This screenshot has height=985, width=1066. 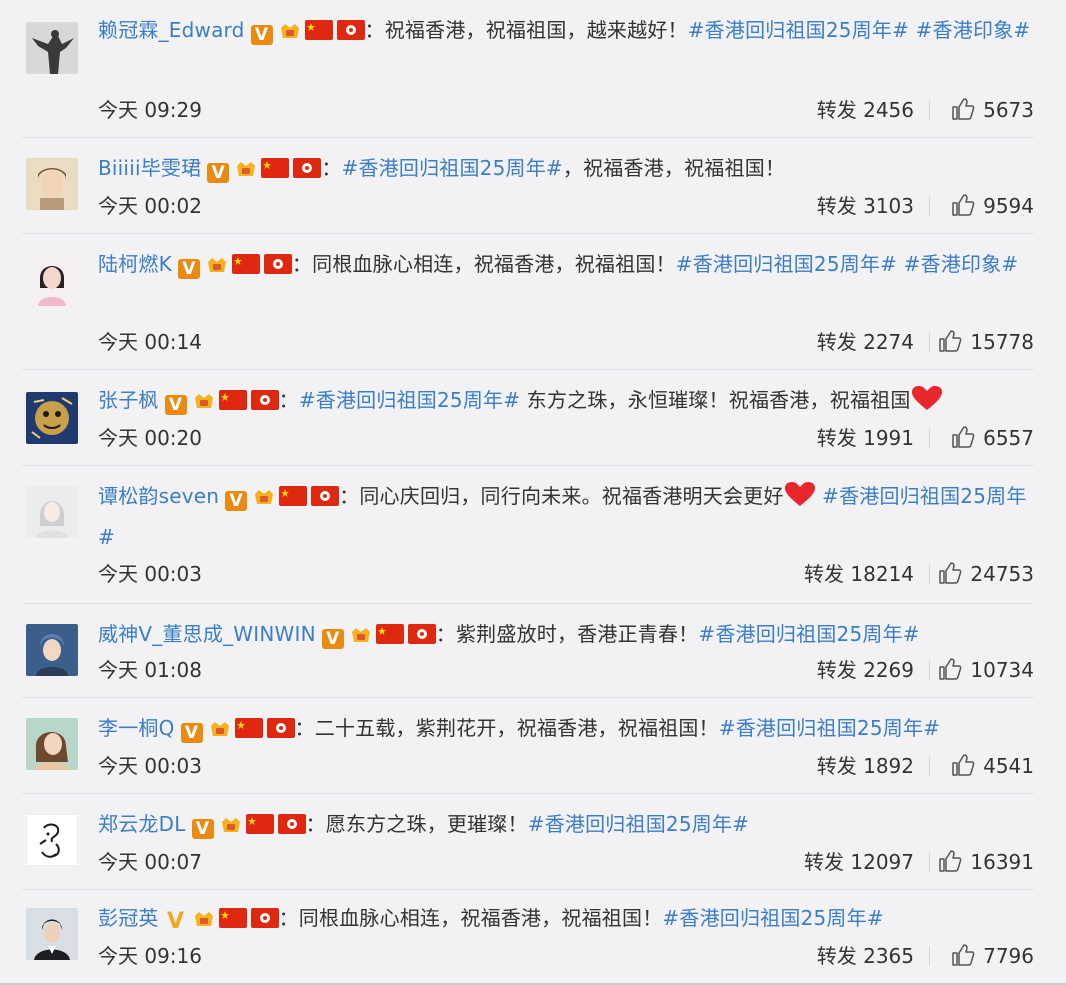 I want to click on like-count: 24753, so click(x=1002, y=574).